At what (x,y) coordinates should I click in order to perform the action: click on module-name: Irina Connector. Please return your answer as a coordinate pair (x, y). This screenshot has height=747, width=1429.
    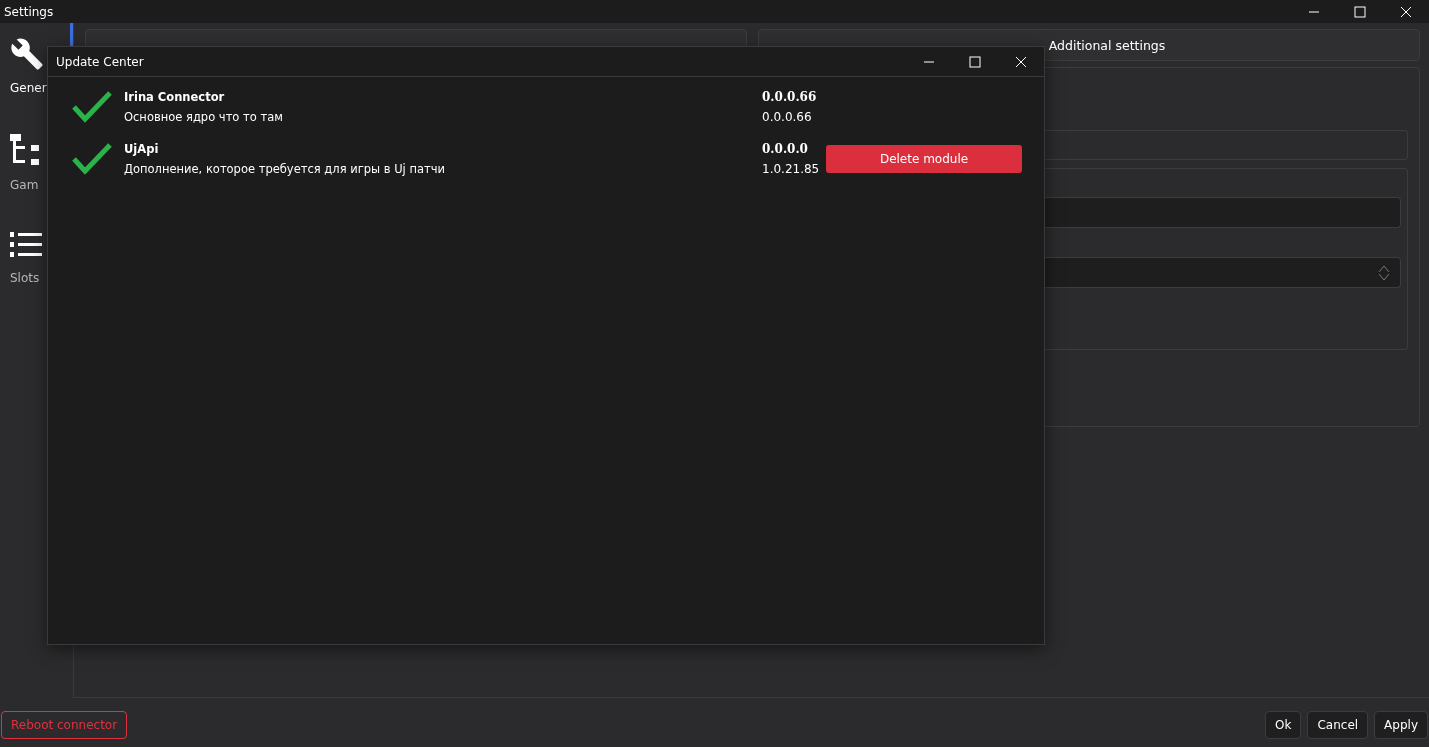
    Looking at the image, I should click on (175, 97).